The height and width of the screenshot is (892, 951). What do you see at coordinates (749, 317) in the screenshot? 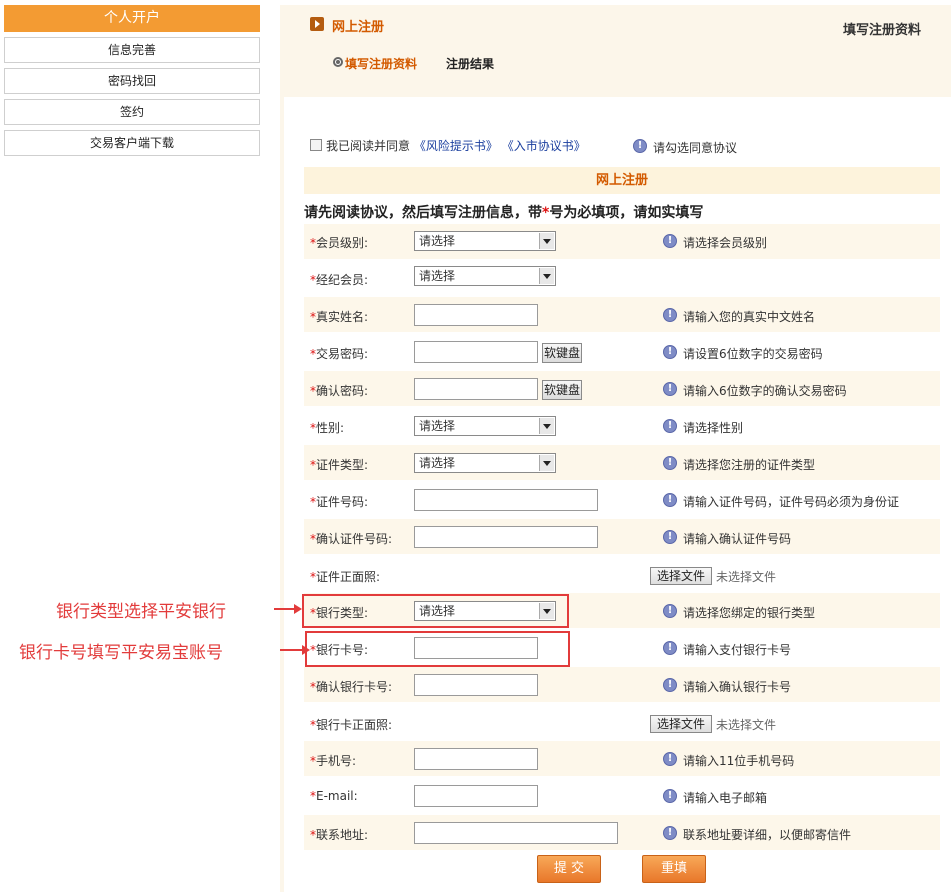
I see `field-hint: 请输入您的真实中文姓名` at bounding box center [749, 317].